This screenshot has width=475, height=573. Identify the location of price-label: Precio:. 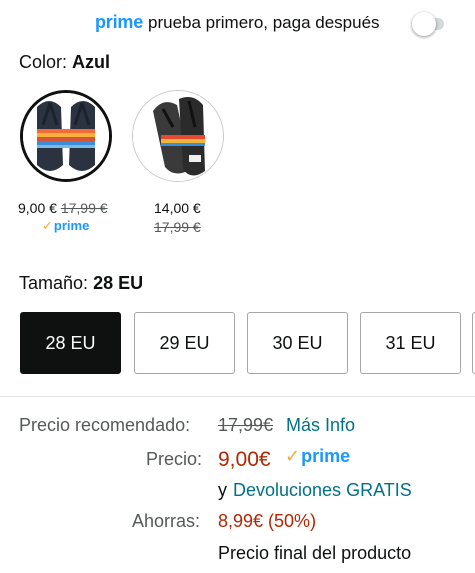
(174, 459).